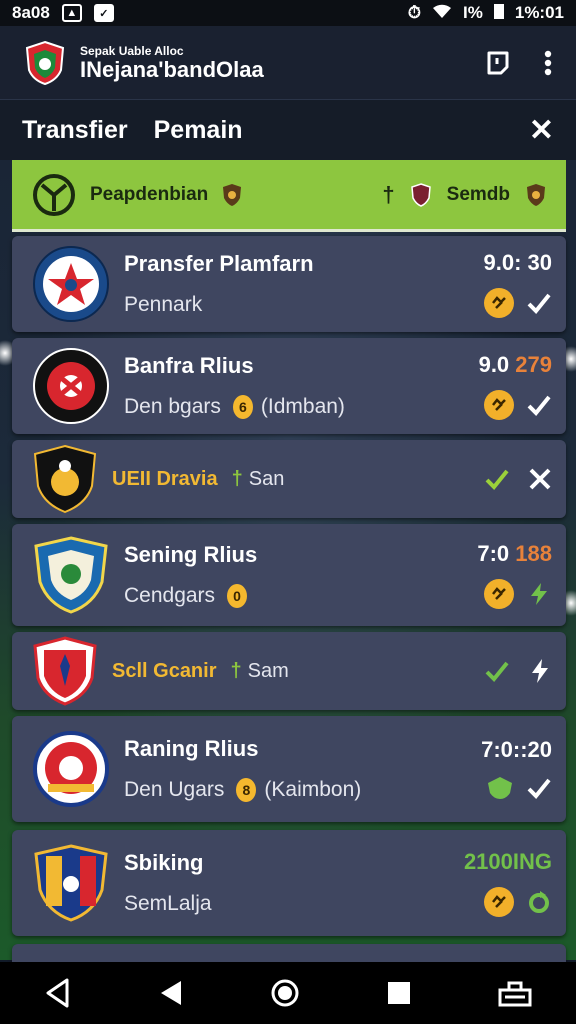  Describe the element at coordinates (473, 12) in the screenshot. I see `battery-percent: I%` at that location.